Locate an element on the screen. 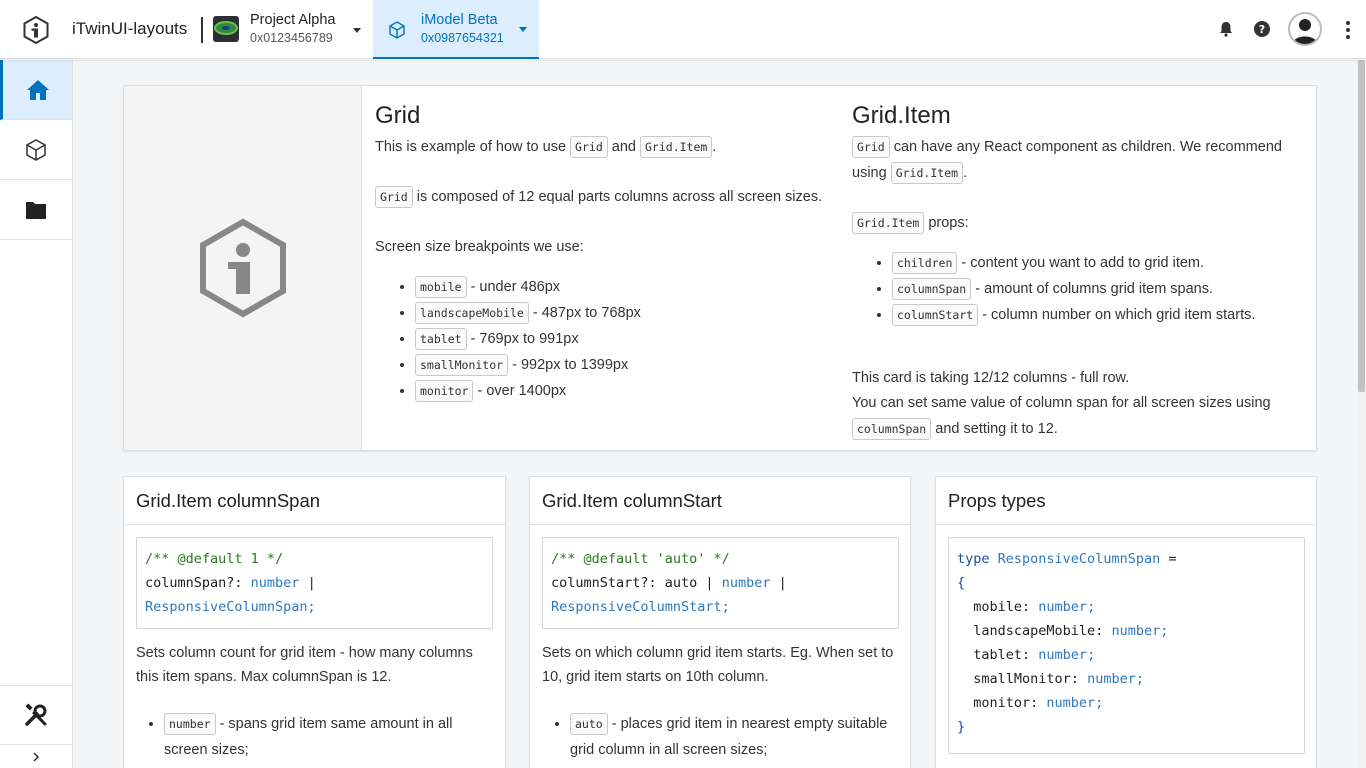 The image size is (1366, 768). card-title: Props types is located at coordinates (1126, 501).